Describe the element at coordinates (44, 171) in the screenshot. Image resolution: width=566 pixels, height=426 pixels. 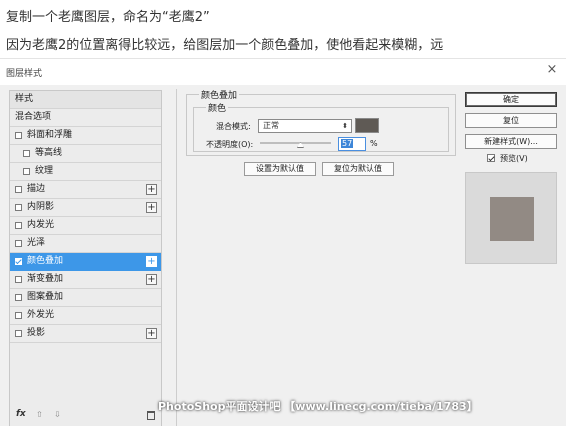
I see `style-item-label: 纹理` at that location.